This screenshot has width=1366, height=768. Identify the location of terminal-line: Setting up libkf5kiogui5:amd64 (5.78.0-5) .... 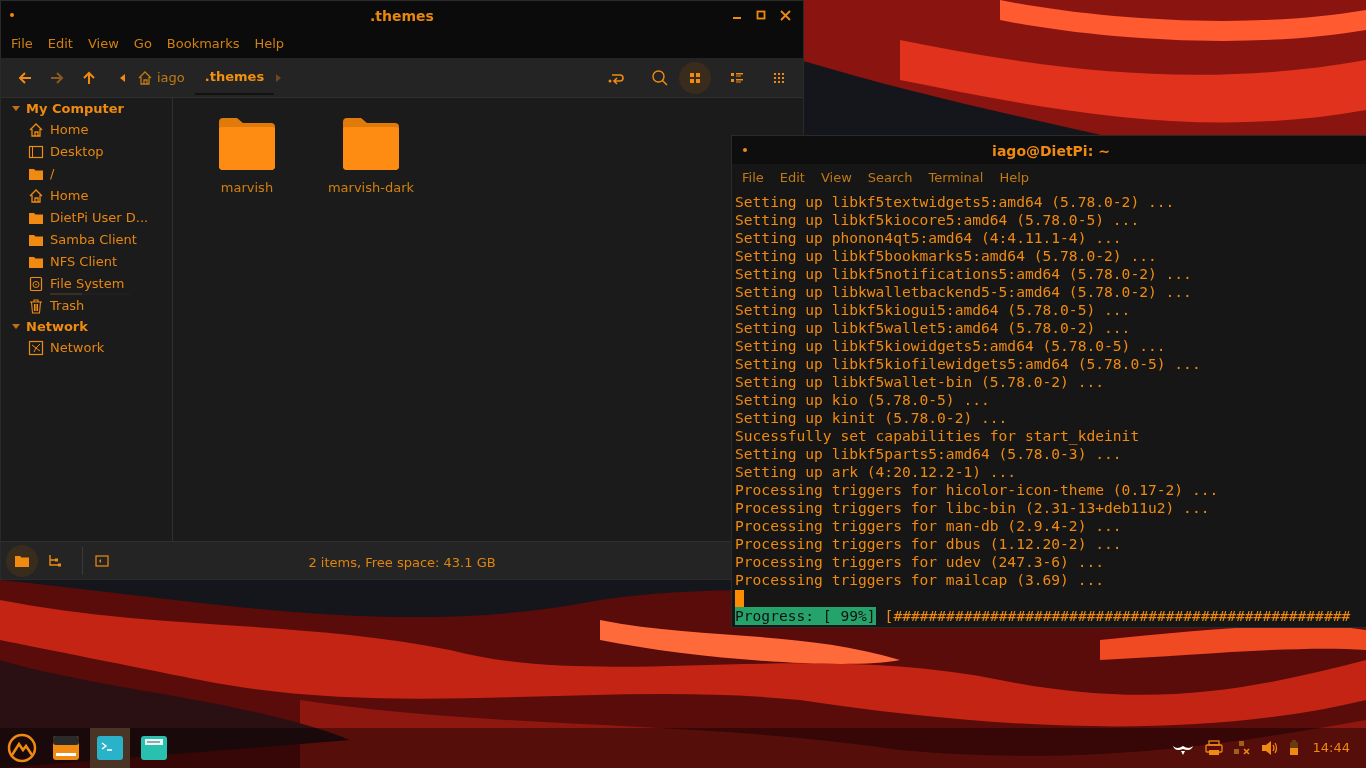
(933, 310).